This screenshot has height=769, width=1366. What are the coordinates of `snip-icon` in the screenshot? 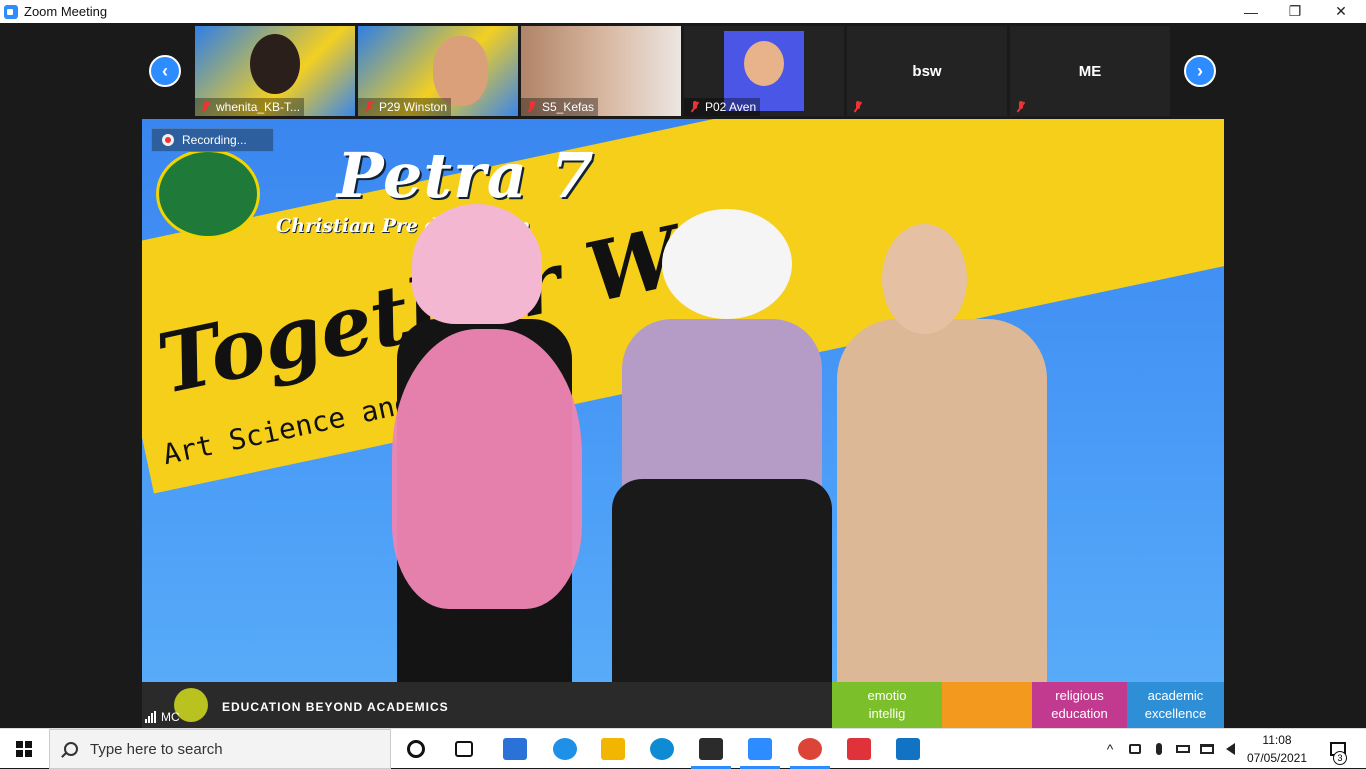 It's located at (859, 749).